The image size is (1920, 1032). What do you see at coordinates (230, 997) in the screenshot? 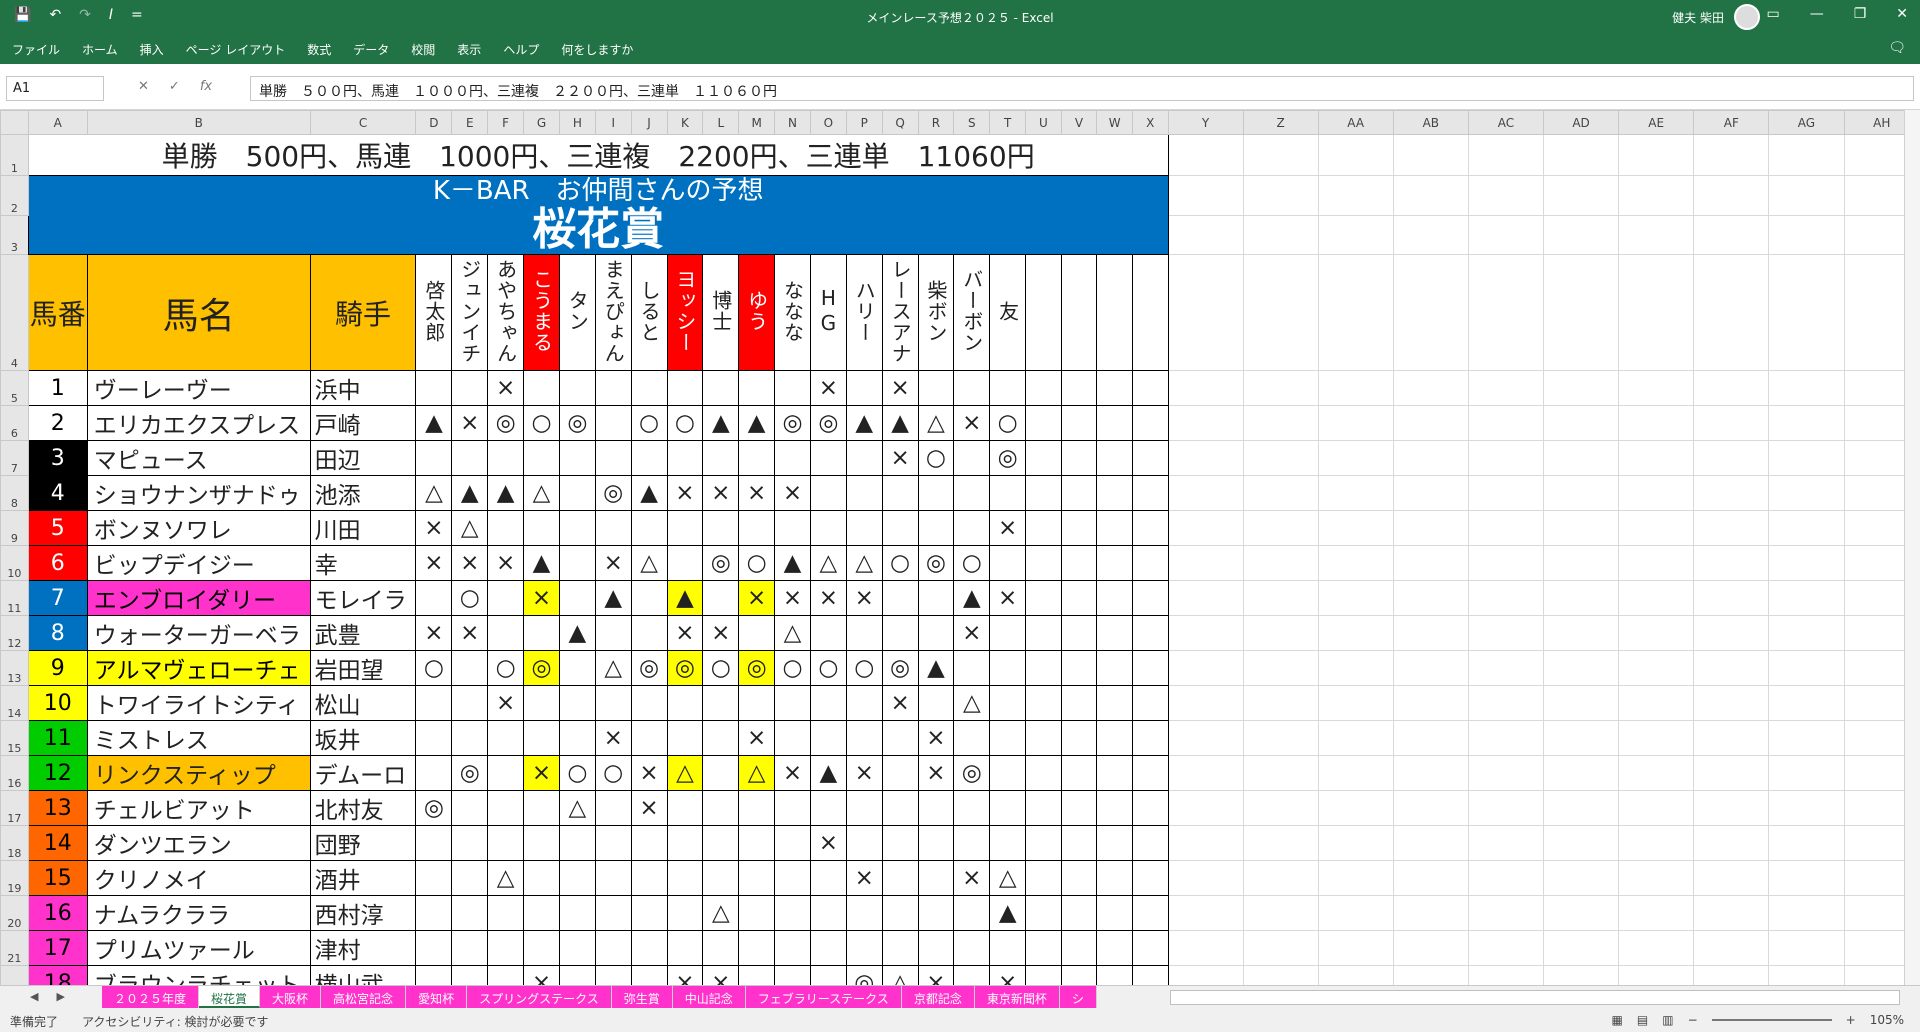
I see `sheet-tab: 桜花賞` at bounding box center [230, 997].